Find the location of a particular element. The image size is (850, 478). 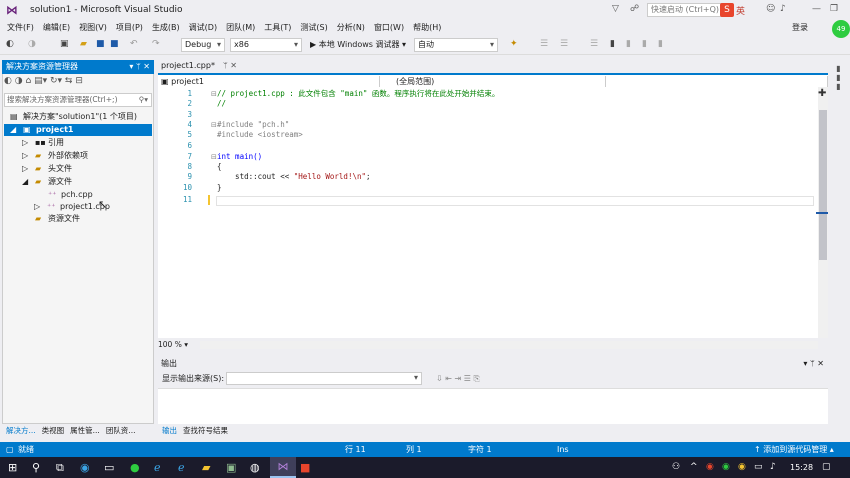

start-debugger-button: ▶ 本地 Windows 调试器 ▾ is located at coordinates (358, 44).